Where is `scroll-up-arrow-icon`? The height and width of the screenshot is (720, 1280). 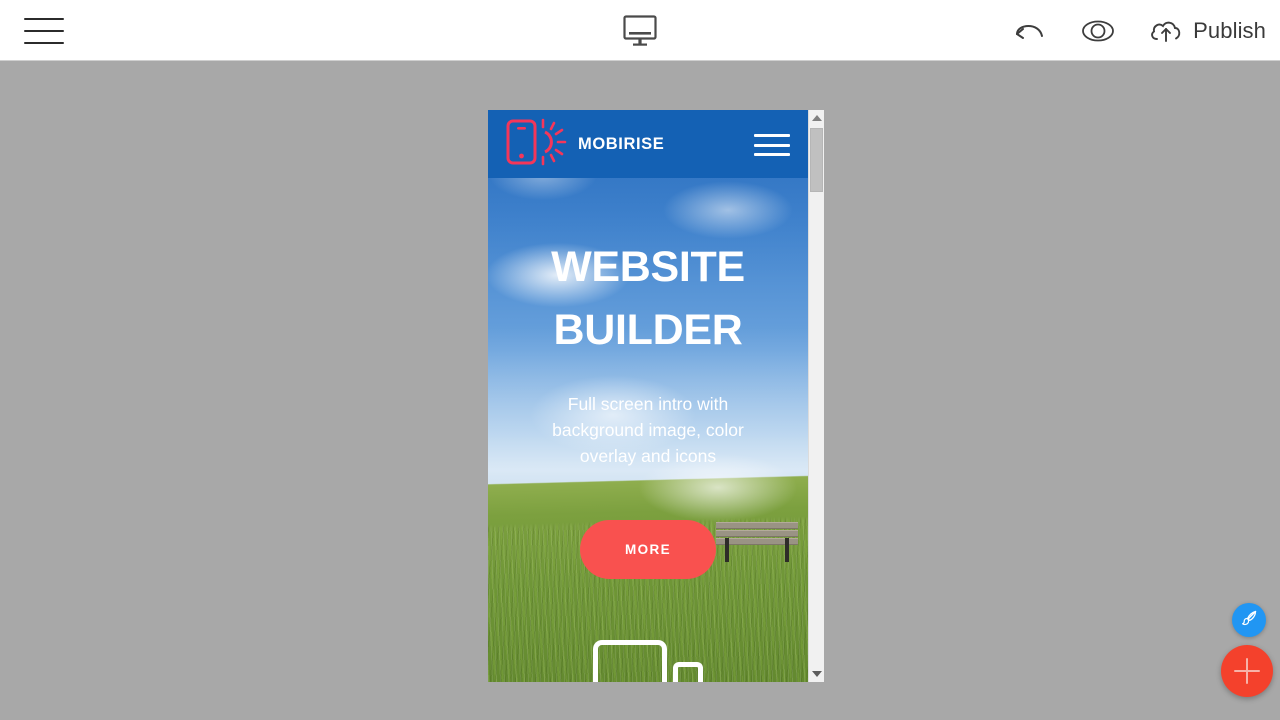
scroll-up-arrow-icon is located at coordinates (816, 118).